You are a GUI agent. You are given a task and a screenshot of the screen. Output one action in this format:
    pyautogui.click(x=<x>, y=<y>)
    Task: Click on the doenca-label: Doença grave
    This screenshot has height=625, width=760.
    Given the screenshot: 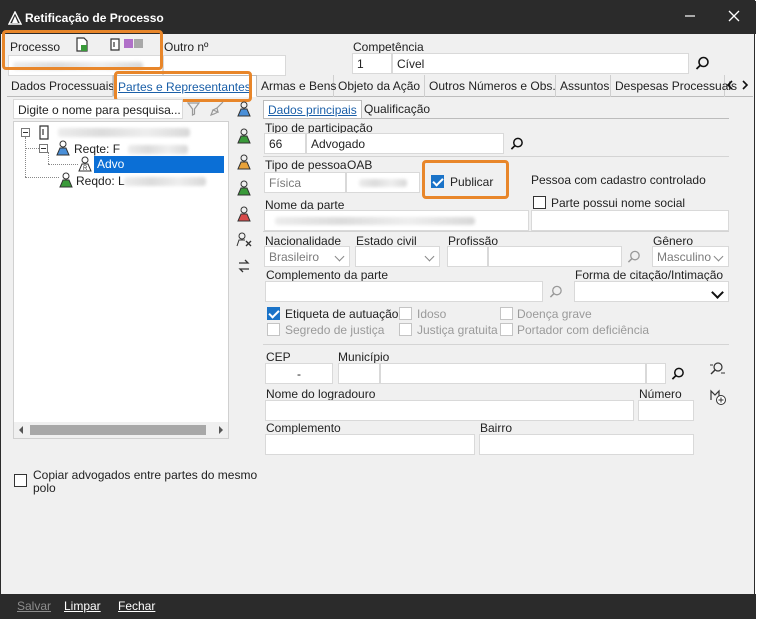 What is the action you would take?
    pyautogui.click(x=554, y=314)
    